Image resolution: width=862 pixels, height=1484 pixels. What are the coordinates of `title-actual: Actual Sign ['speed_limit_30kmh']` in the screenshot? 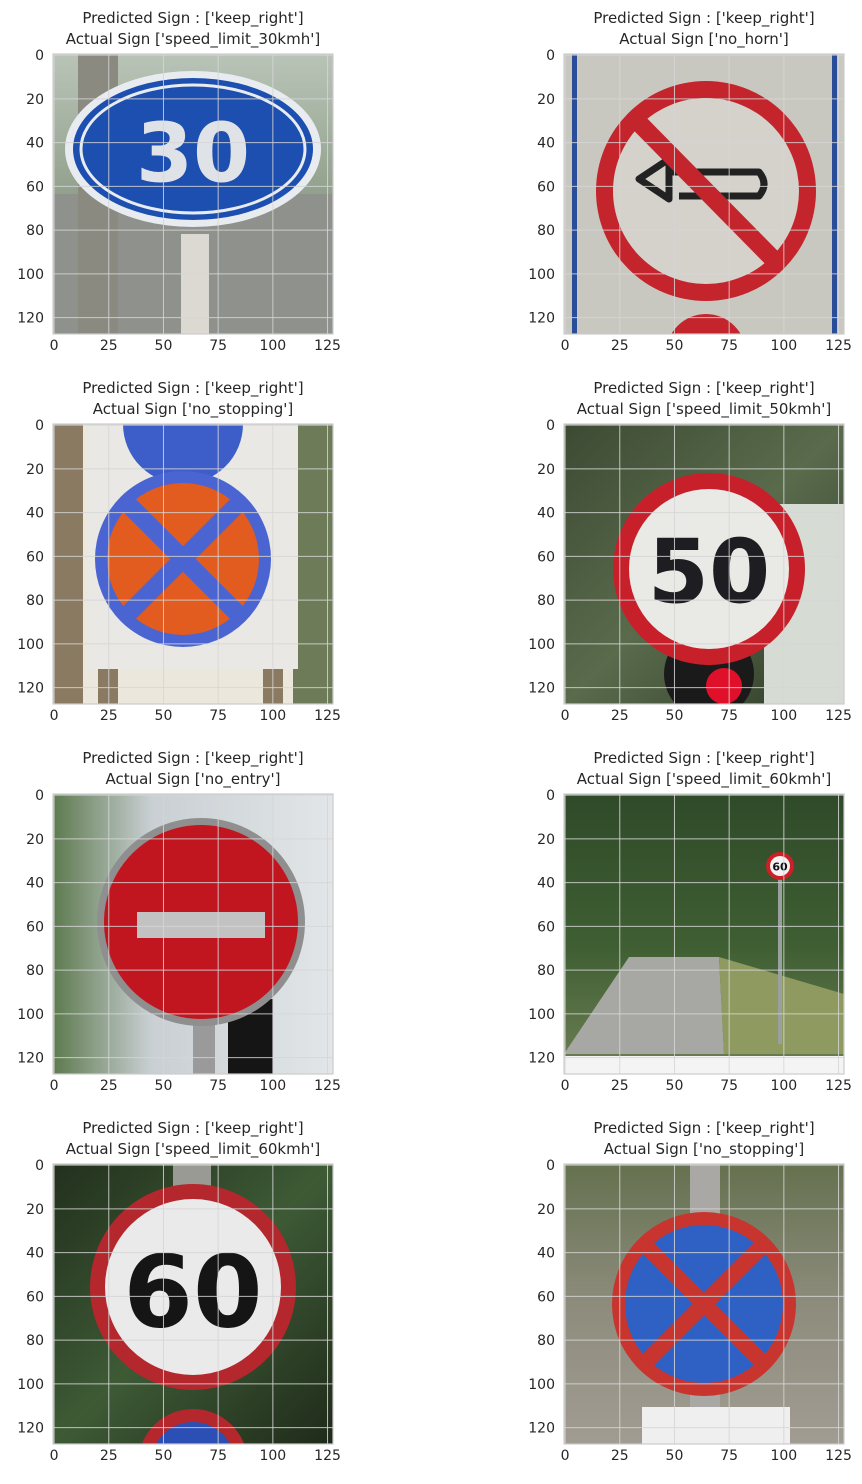 It's located at (193, 39).